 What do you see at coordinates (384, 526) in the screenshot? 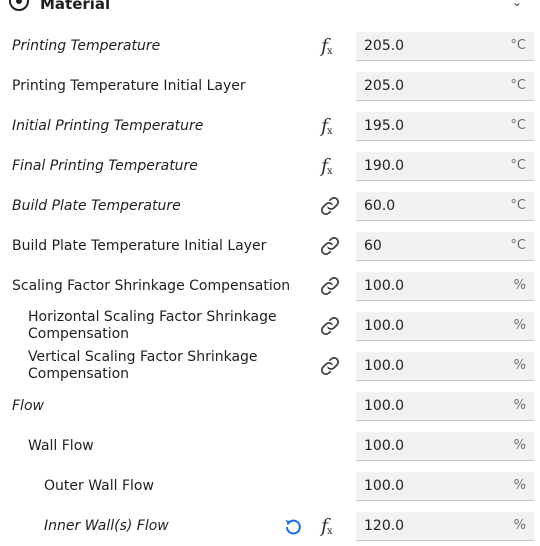
I see `field-value: 120.0` at bounding box center [384, 526].